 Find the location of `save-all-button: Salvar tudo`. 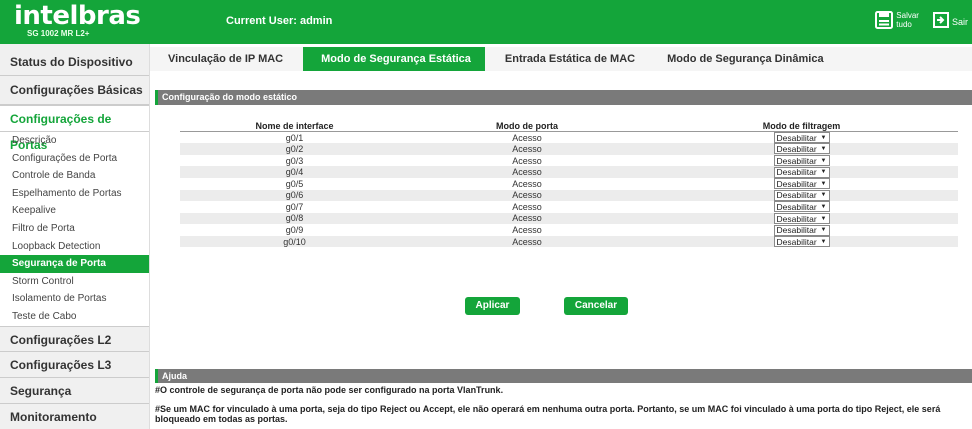

save-all-button: Salvar tudo is located at coordinates (897, 20).